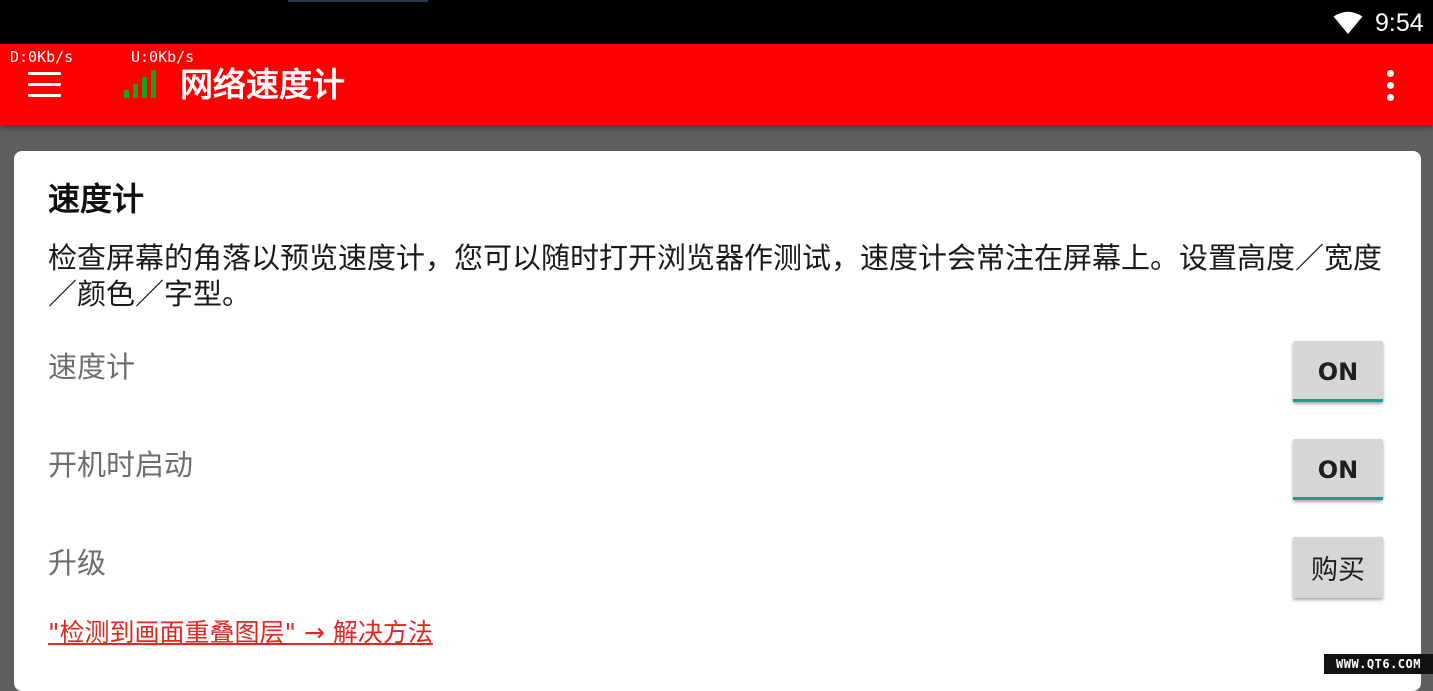  What do you see at coordinates (240, 633) in the screenshot?
I see `overlay-detected-fix-link: "检测到画面重叠图层" → 解决方法` at bounding box center [240, 633].